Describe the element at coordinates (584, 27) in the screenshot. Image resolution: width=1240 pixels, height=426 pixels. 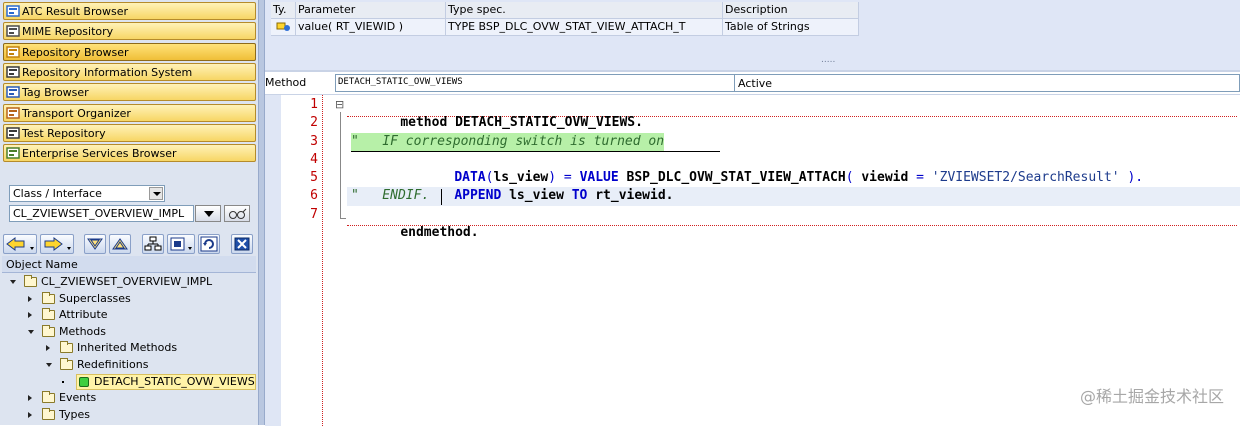
I see `type-spec-cell: TYPE BSP_DLC_OVW_STAT_VIEW_ATTACH_T` at that location.